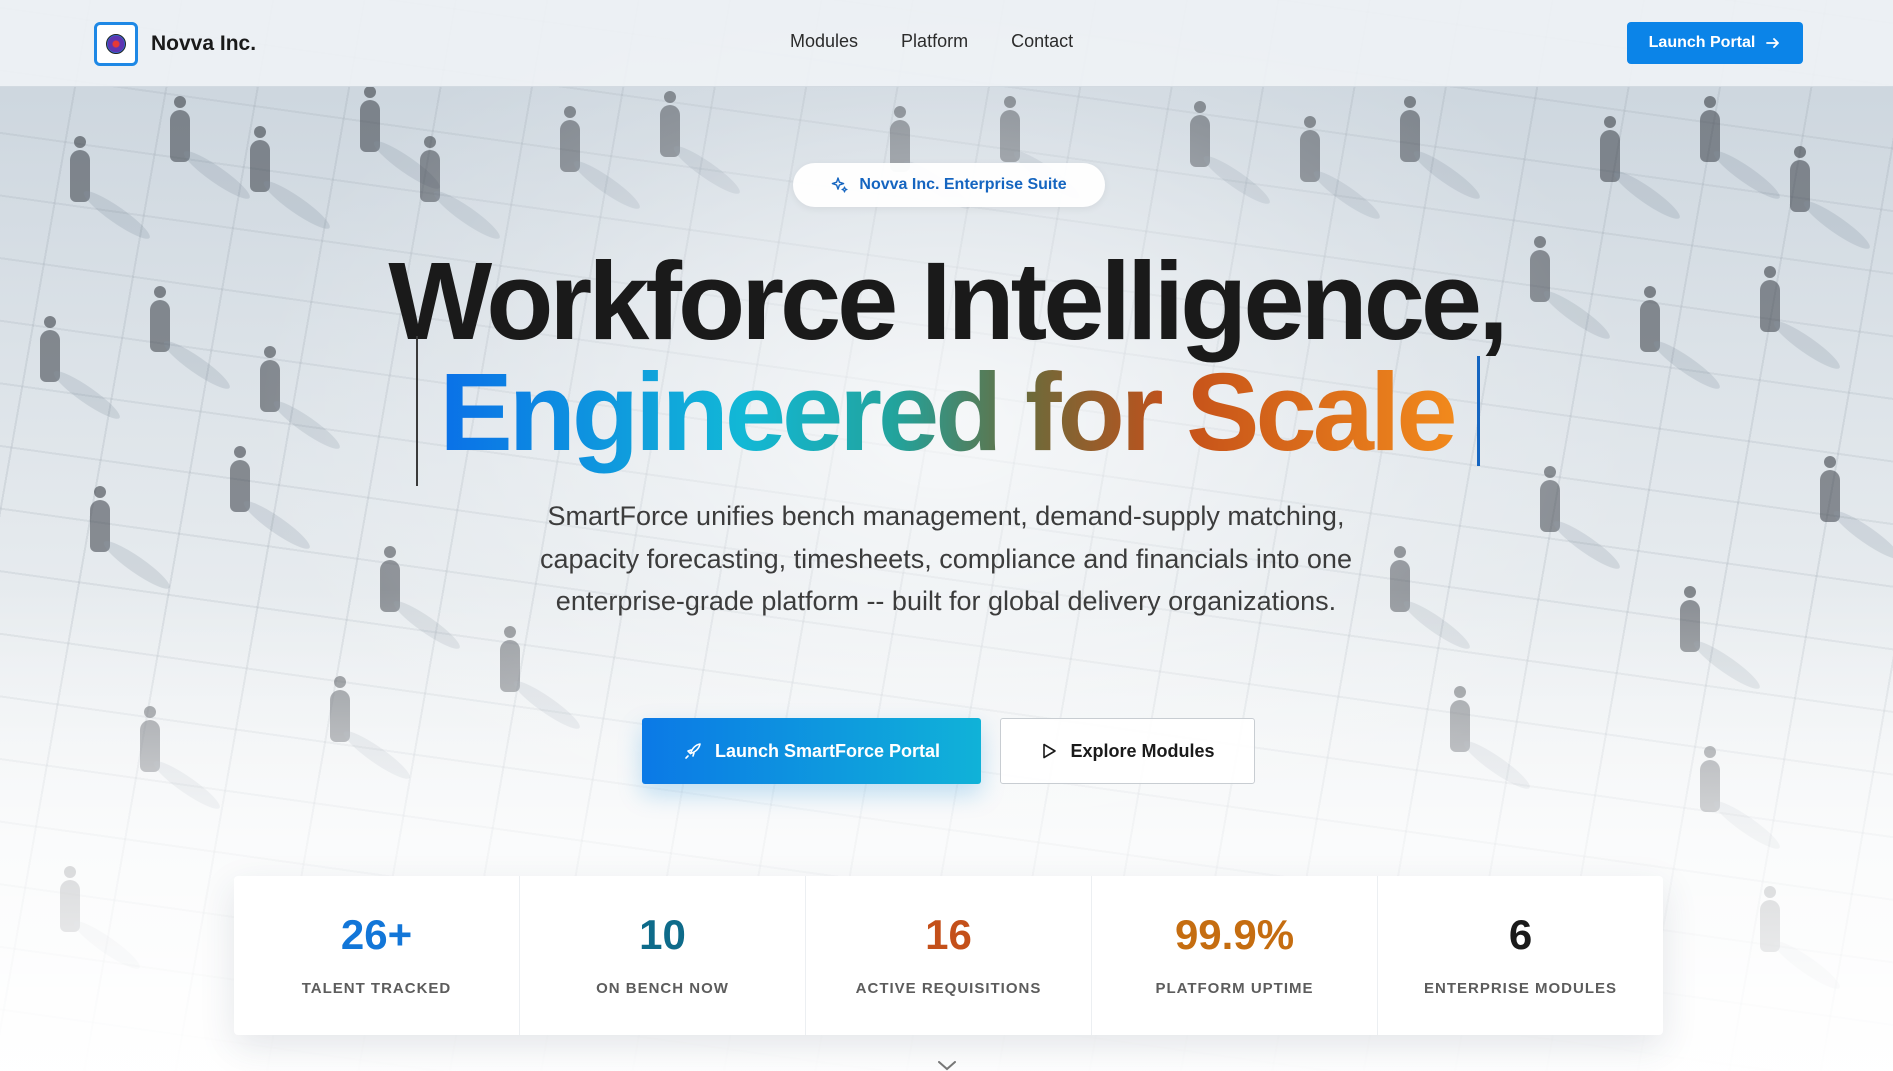  I want to click on explore-modules-label: Explore Modules, so click(1142, 750).